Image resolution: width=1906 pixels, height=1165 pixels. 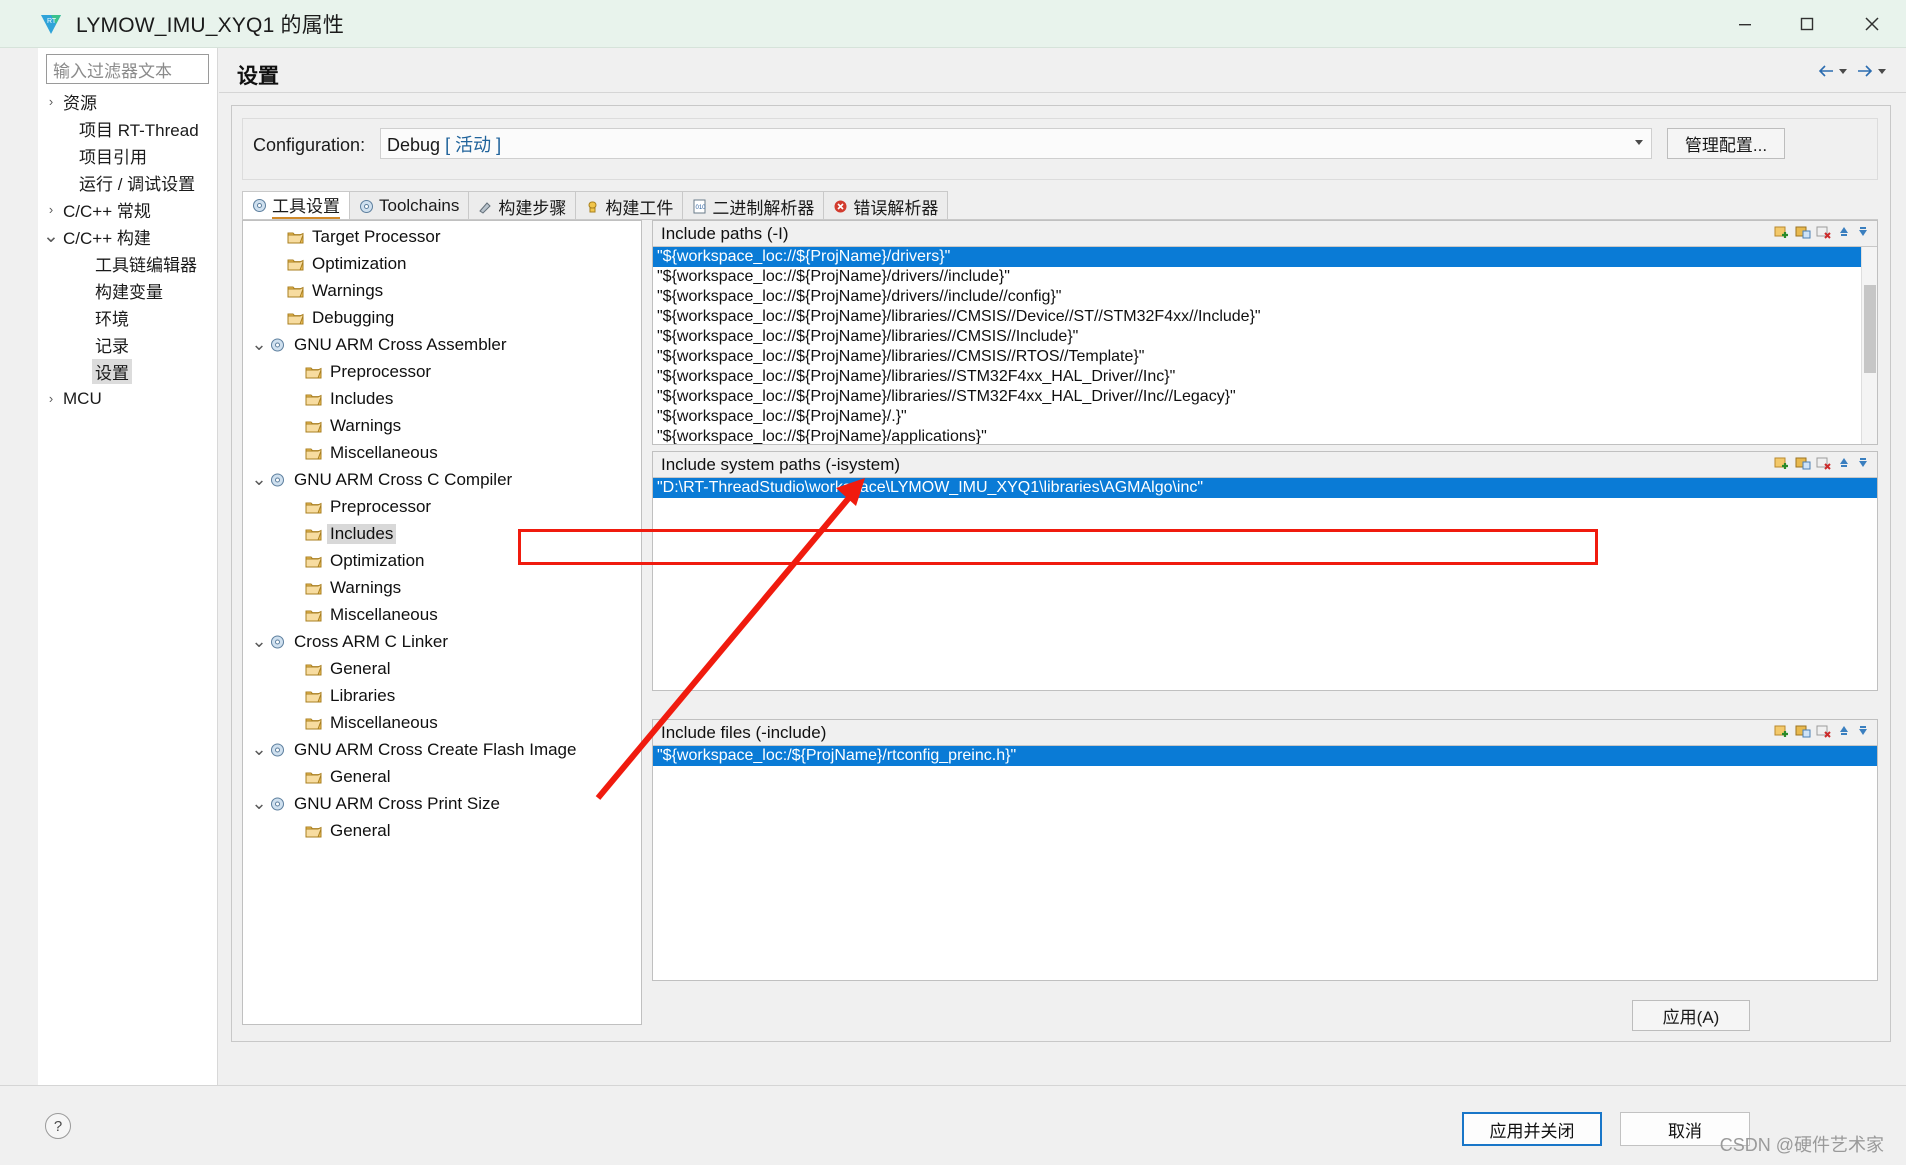 I want to click on list-item: "${workspace_loc://${ProjName}/drivers}", so click(x=1265, y=257).